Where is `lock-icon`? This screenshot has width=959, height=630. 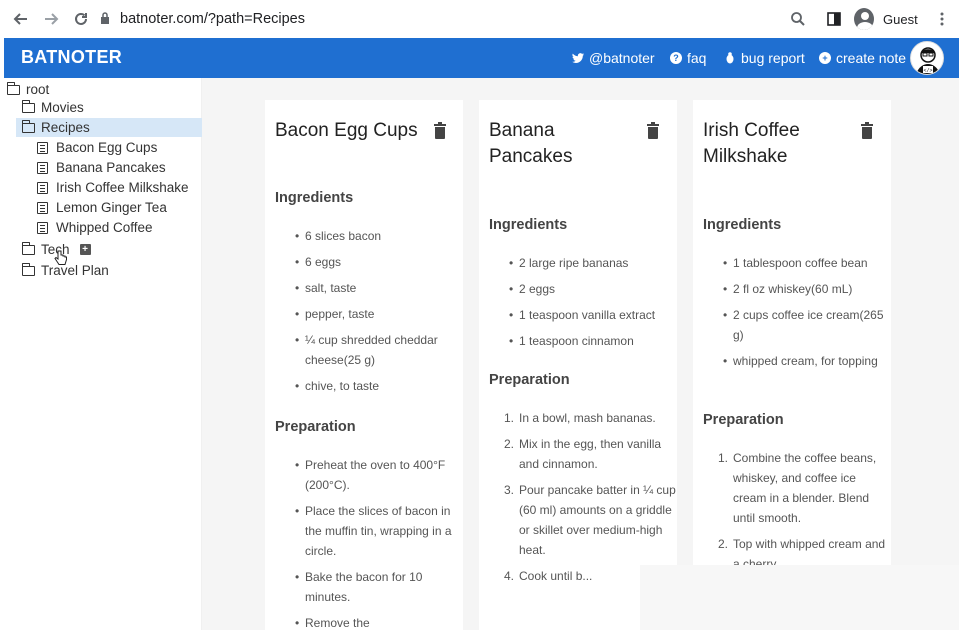
lock-icon is located at coordinates (105, 19).